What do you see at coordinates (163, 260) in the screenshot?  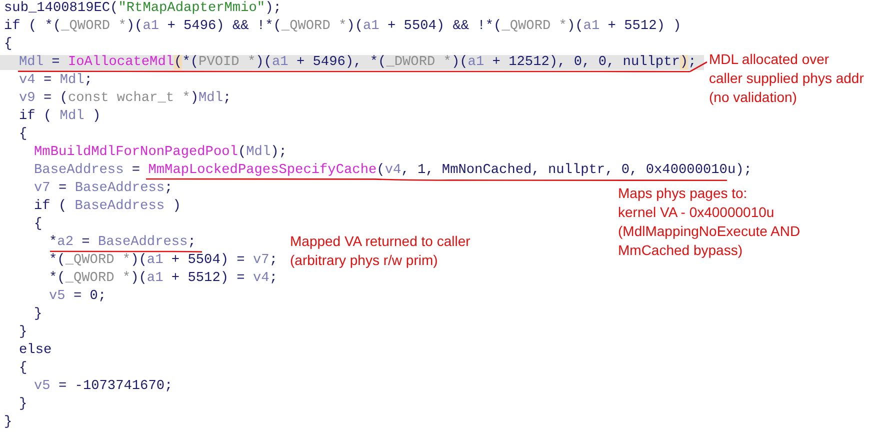 I see `code-line: *(_QWORD *)(a1 + 5504) = v7;` at bounding box center [163, 260].